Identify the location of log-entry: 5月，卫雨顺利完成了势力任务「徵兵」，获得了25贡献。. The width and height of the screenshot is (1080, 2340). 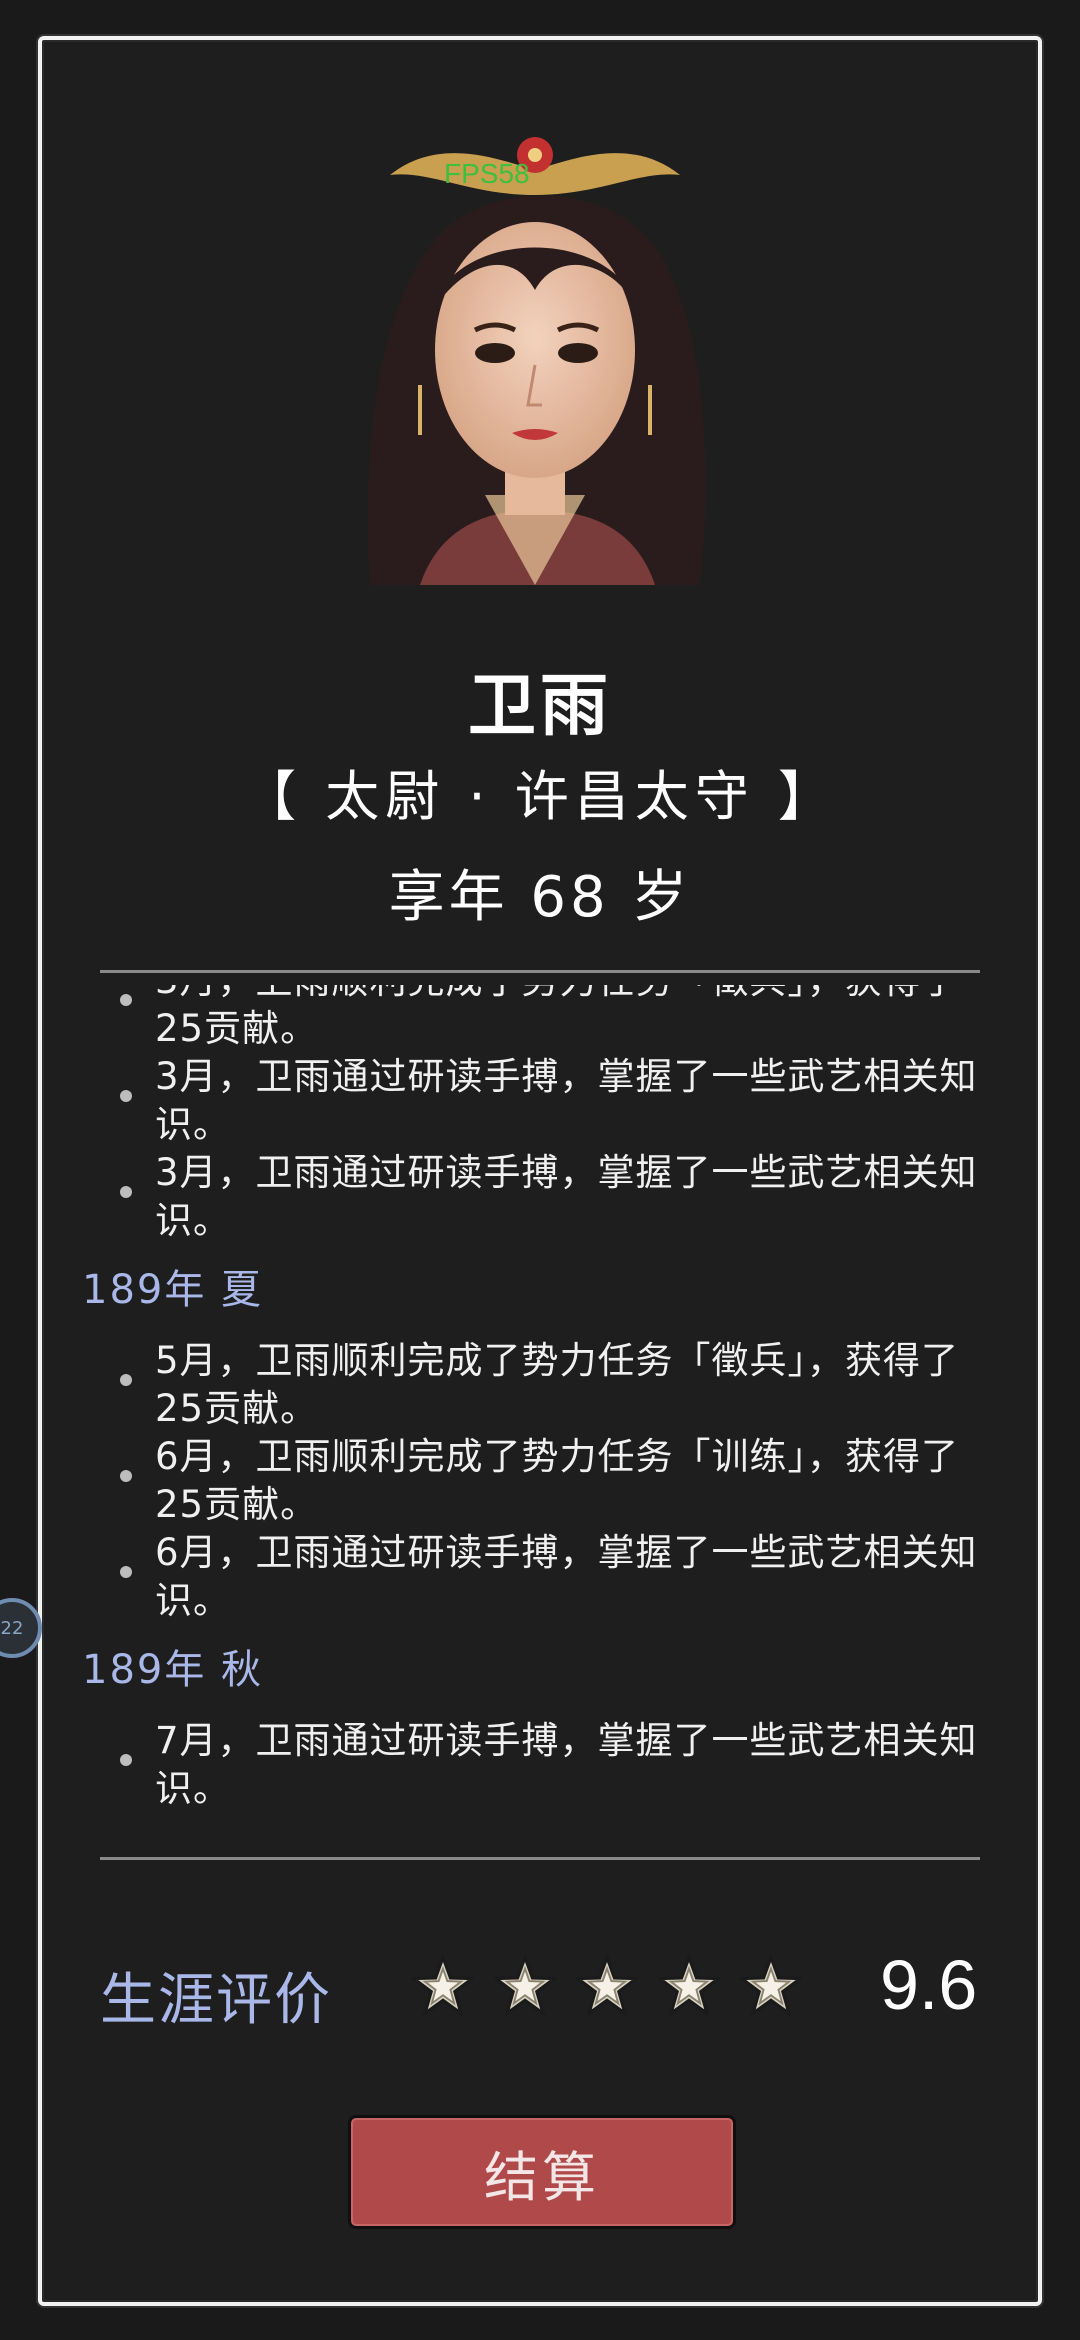
(540, 1385).